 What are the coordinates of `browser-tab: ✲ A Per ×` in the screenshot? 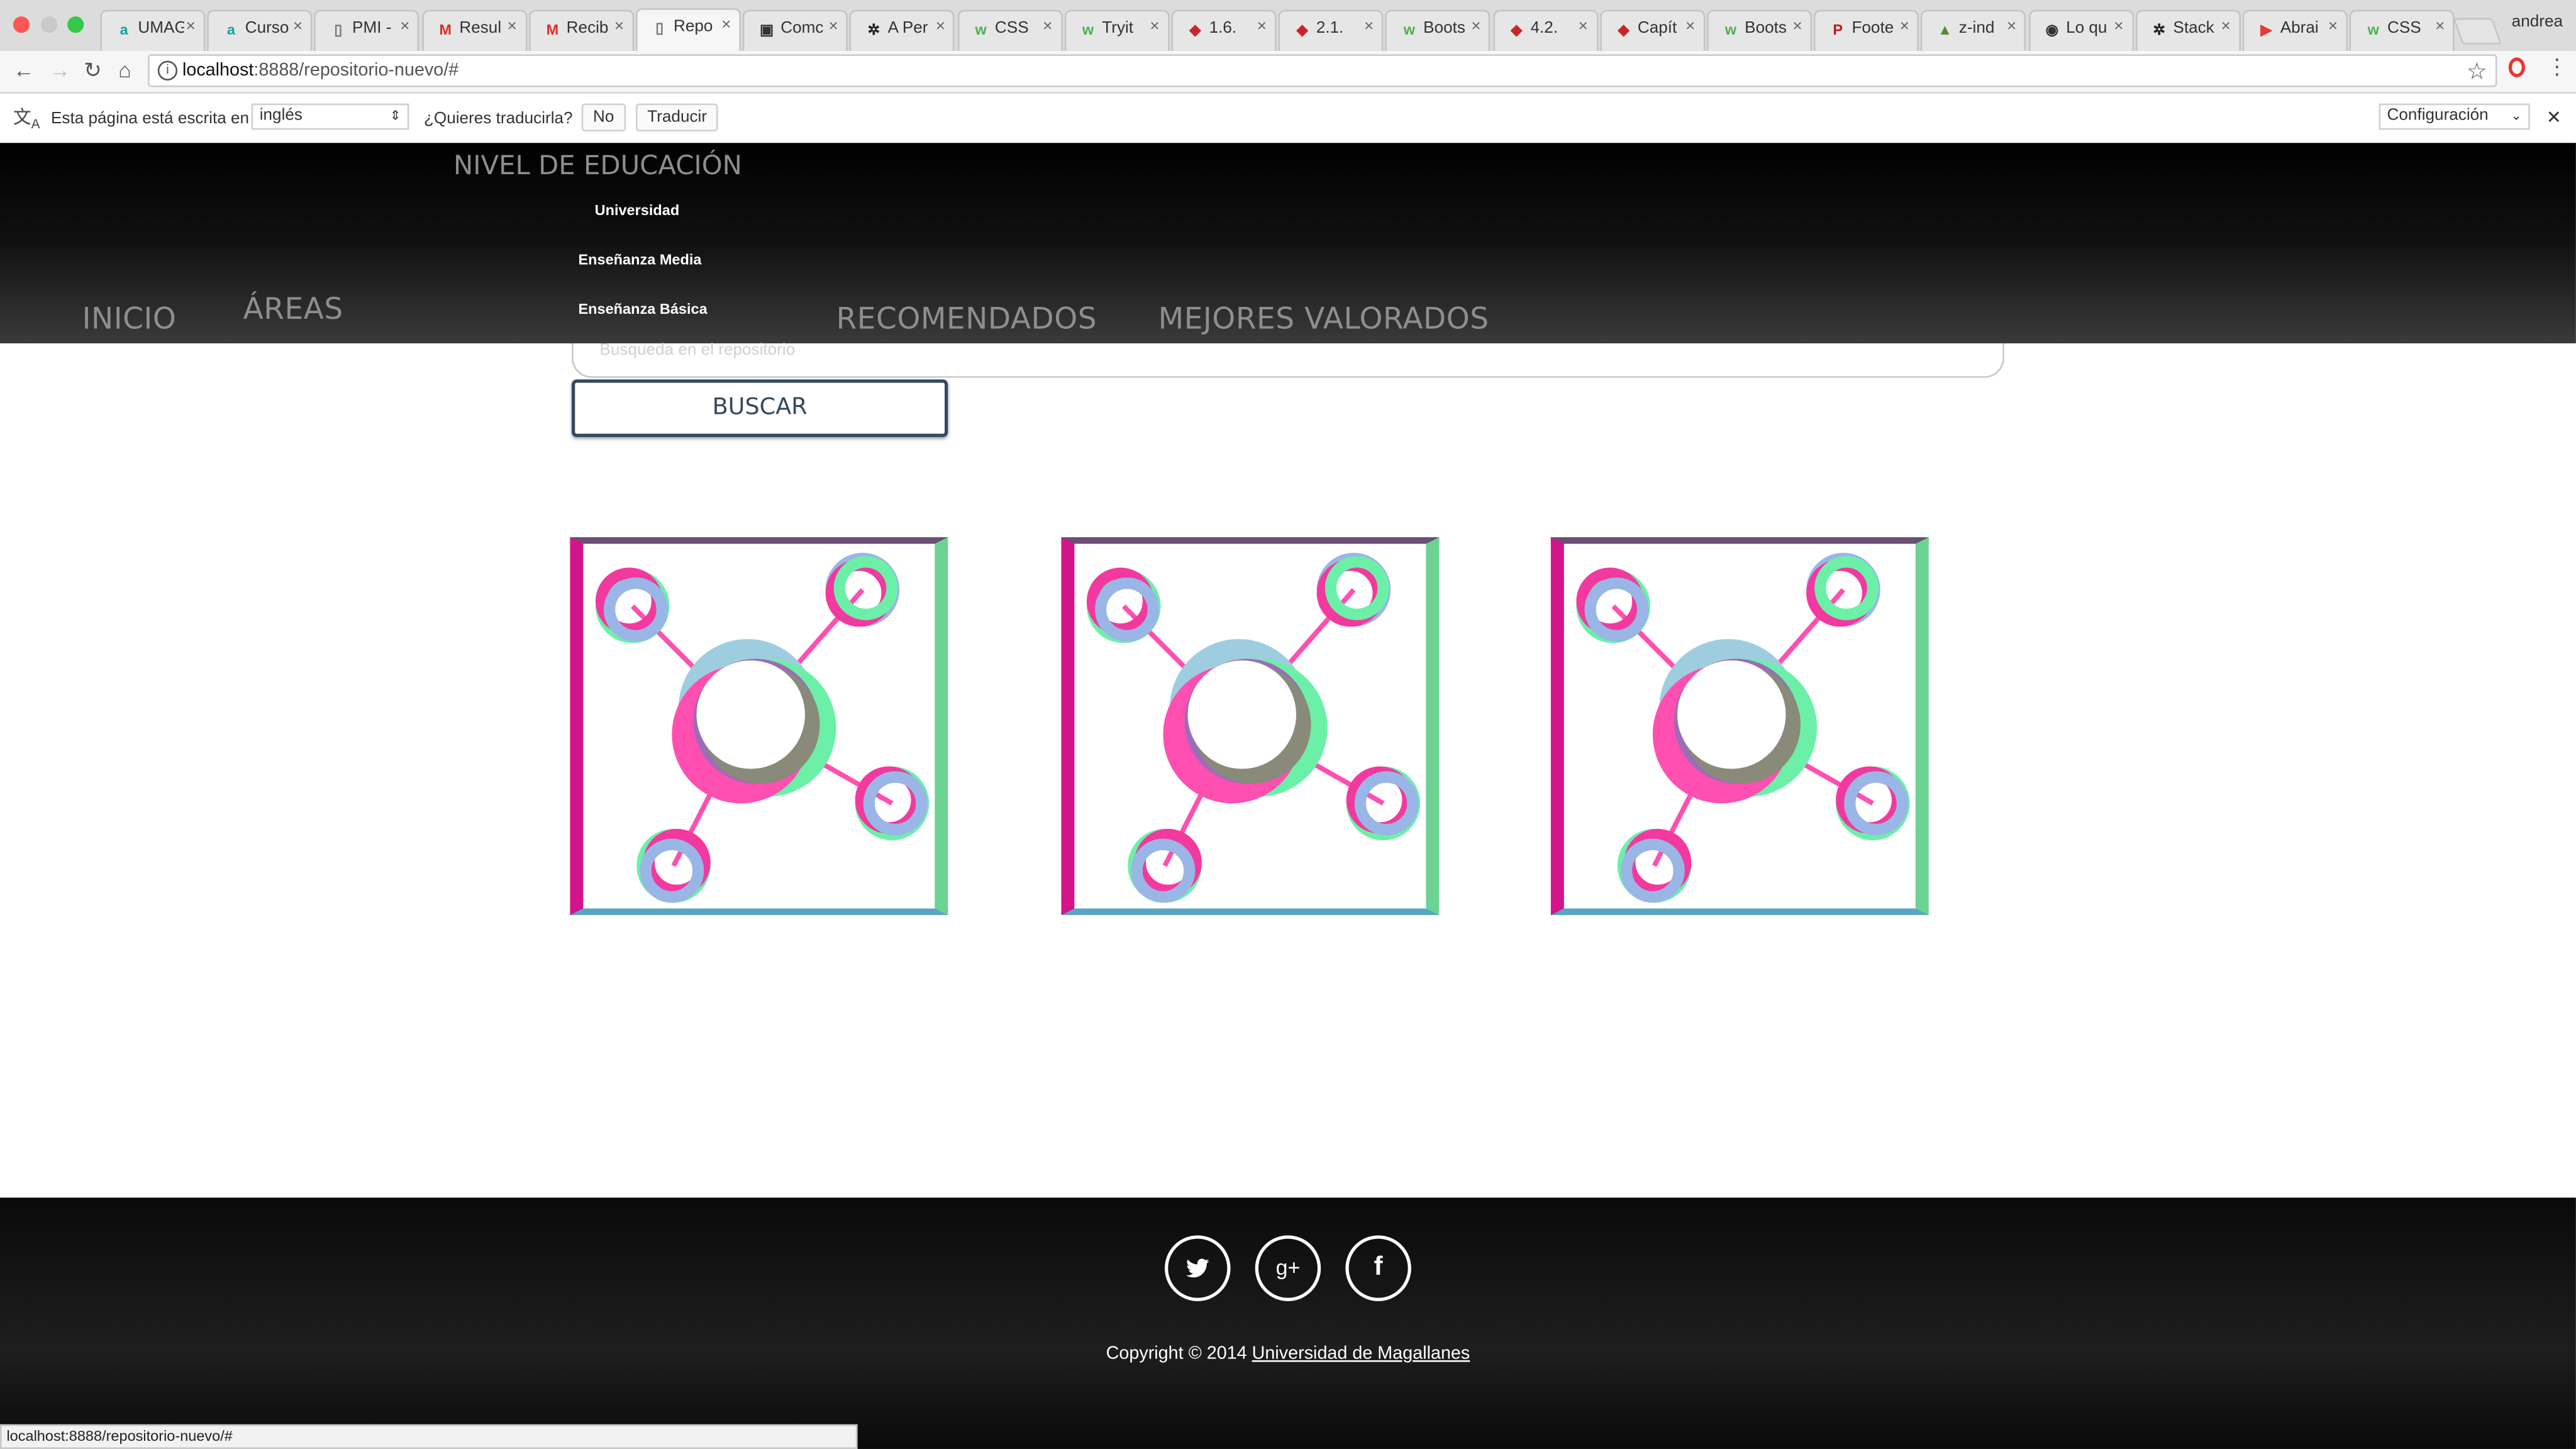 It's located at (902, 30).